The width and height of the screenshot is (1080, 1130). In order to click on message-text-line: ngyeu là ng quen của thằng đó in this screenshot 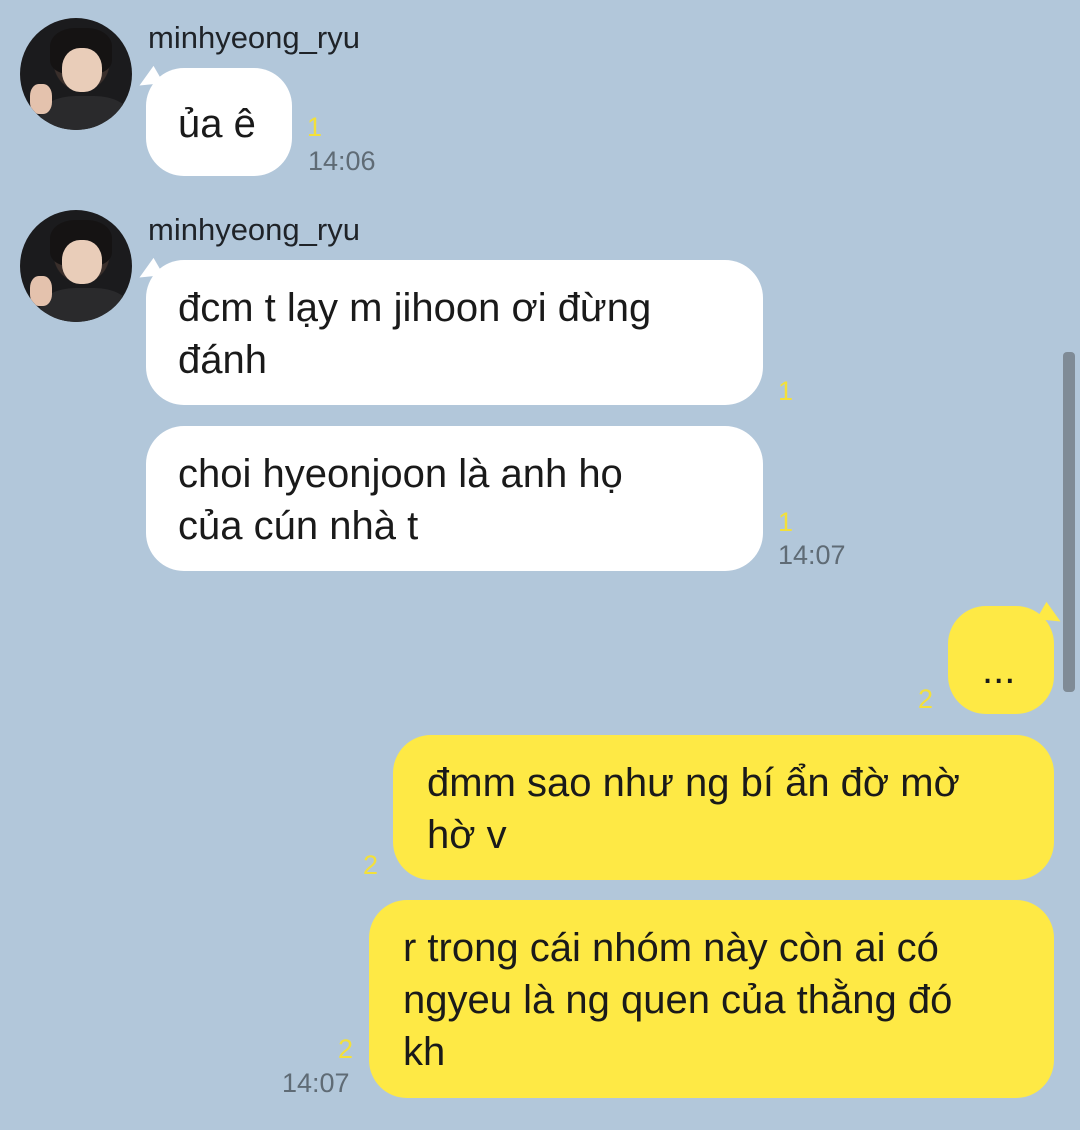, I will do `click(678, 1000)`.